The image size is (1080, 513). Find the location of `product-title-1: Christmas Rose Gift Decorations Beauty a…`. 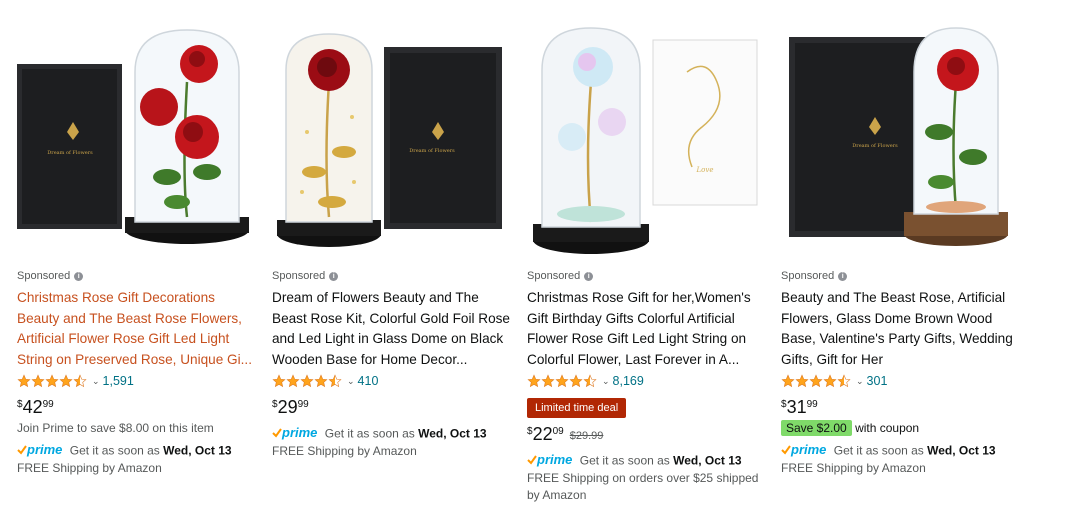

product-title-1: Christmas Rose Gift Decorations Beauty a… is located at coordinates (138, 329).